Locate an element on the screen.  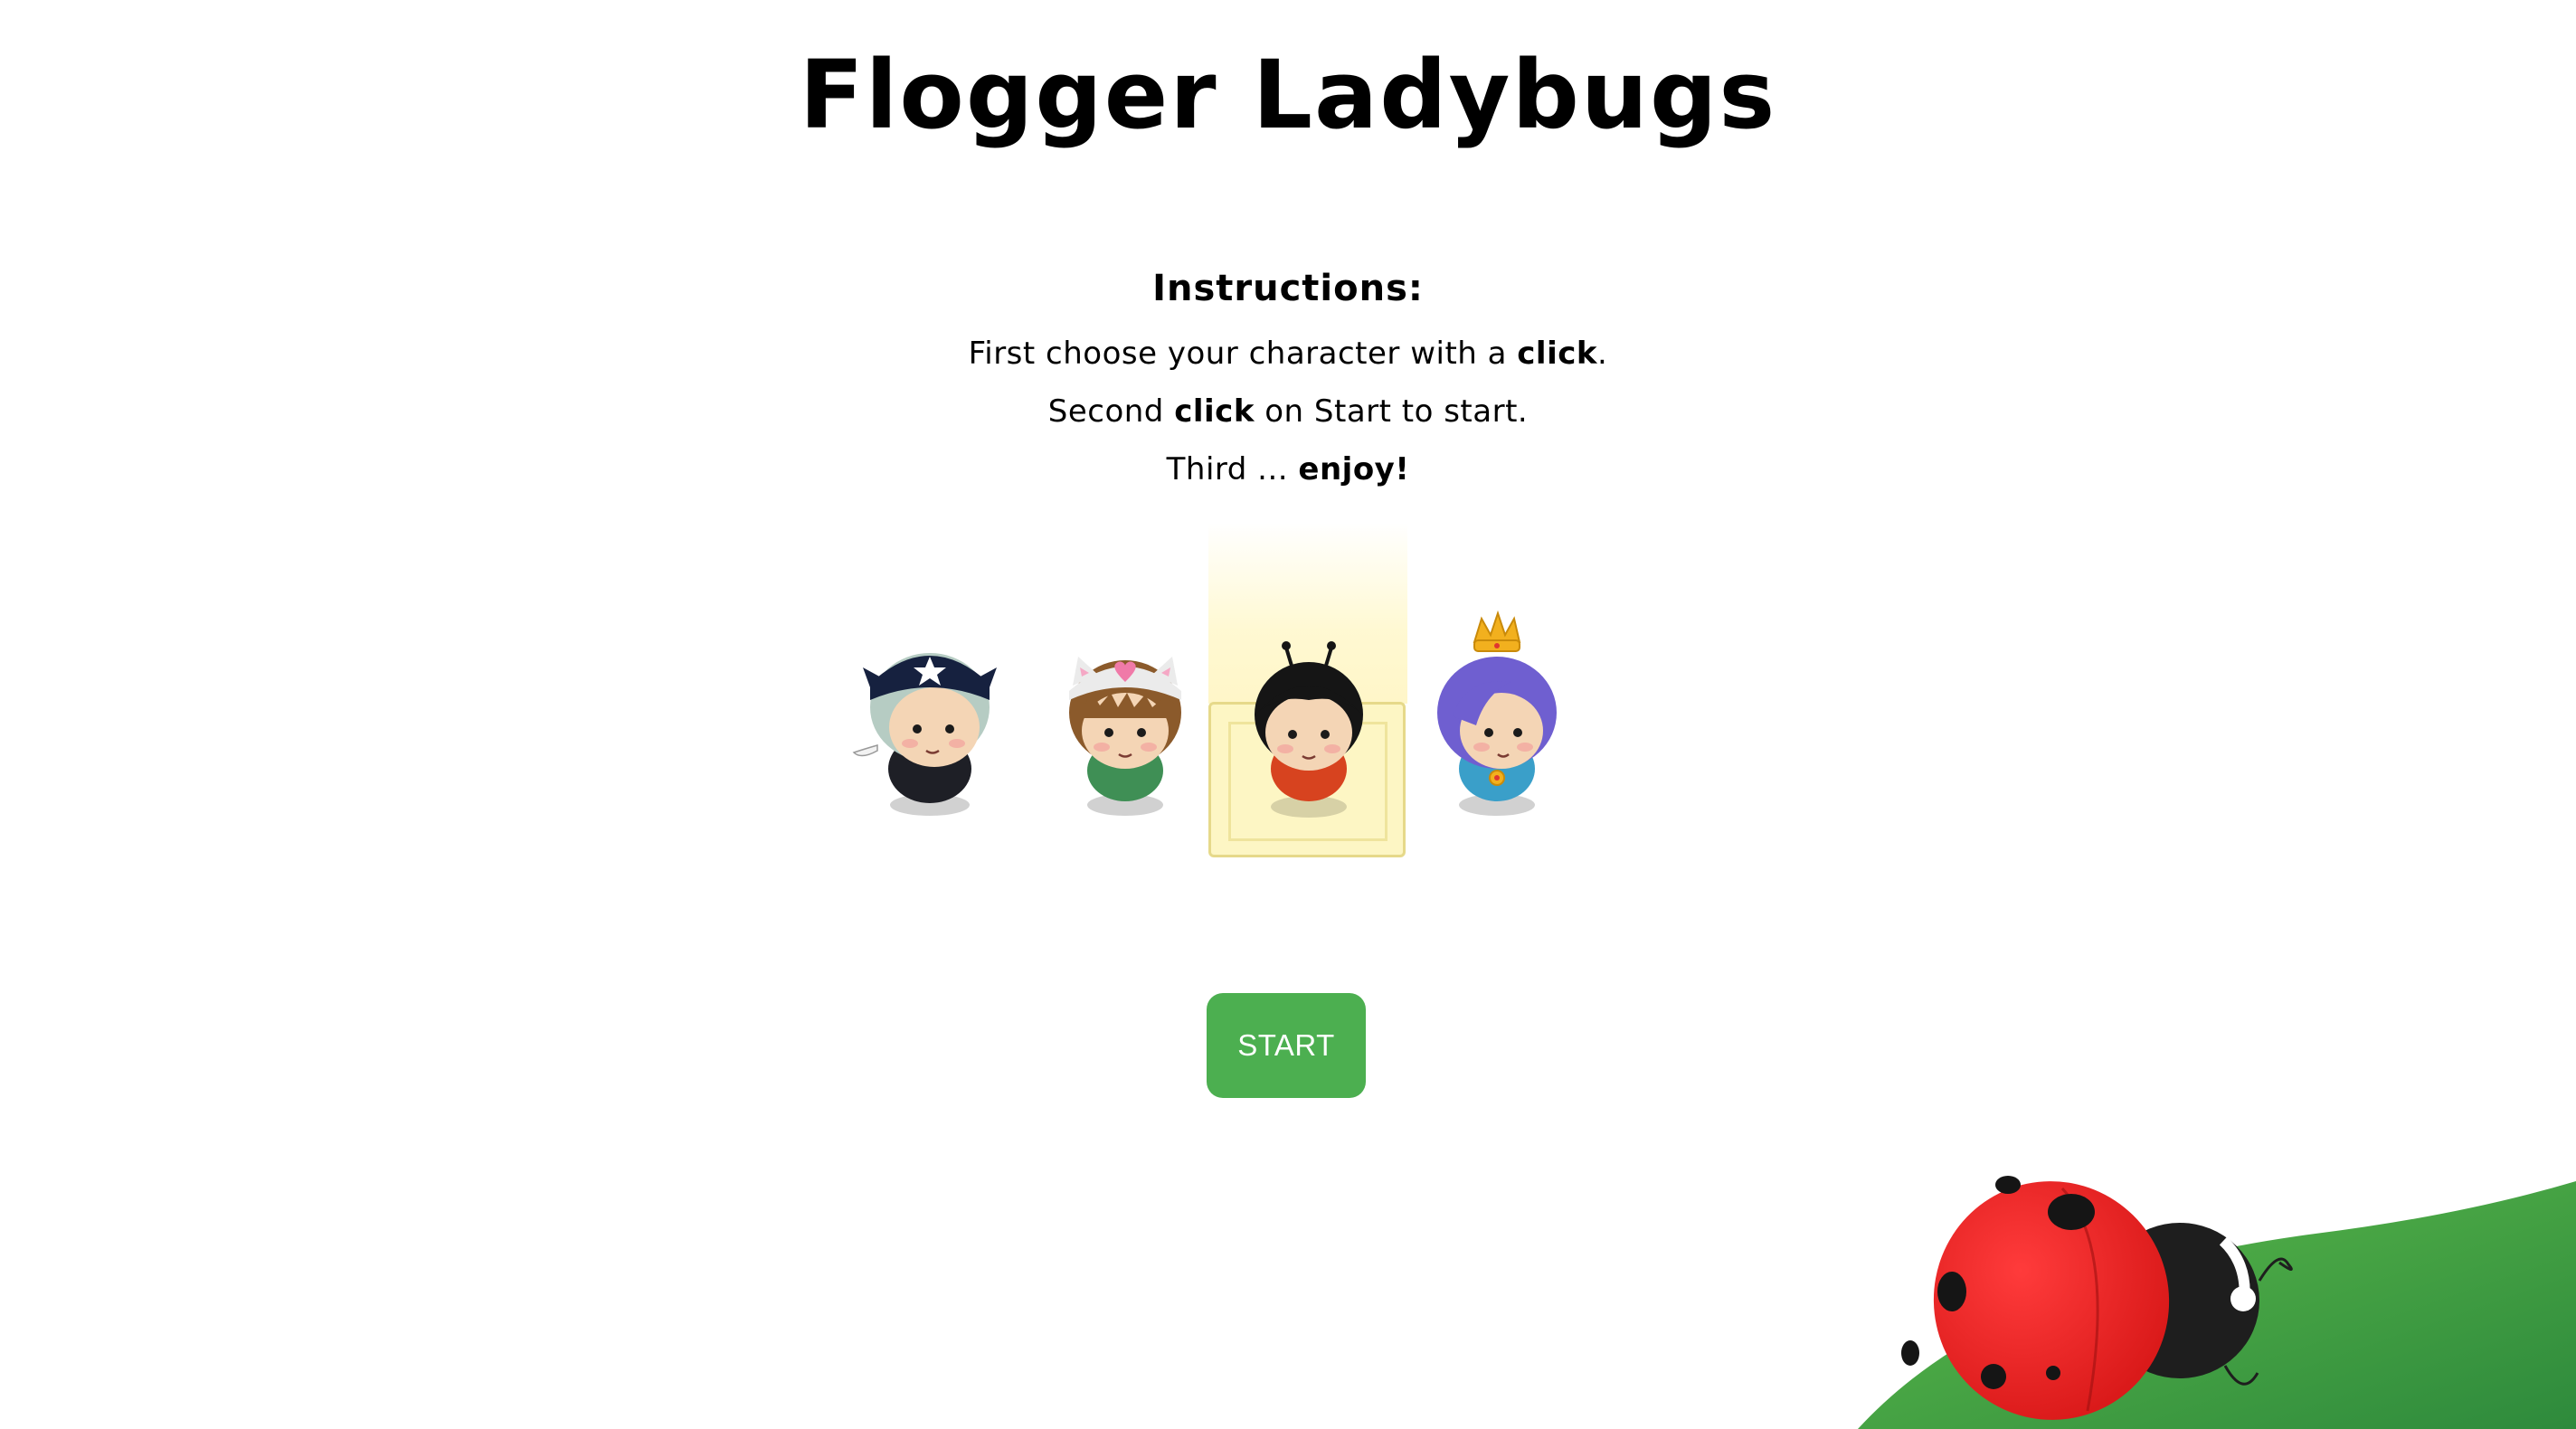
page-title: Flogger Ladybugs is located at coordinates (1288, 95).